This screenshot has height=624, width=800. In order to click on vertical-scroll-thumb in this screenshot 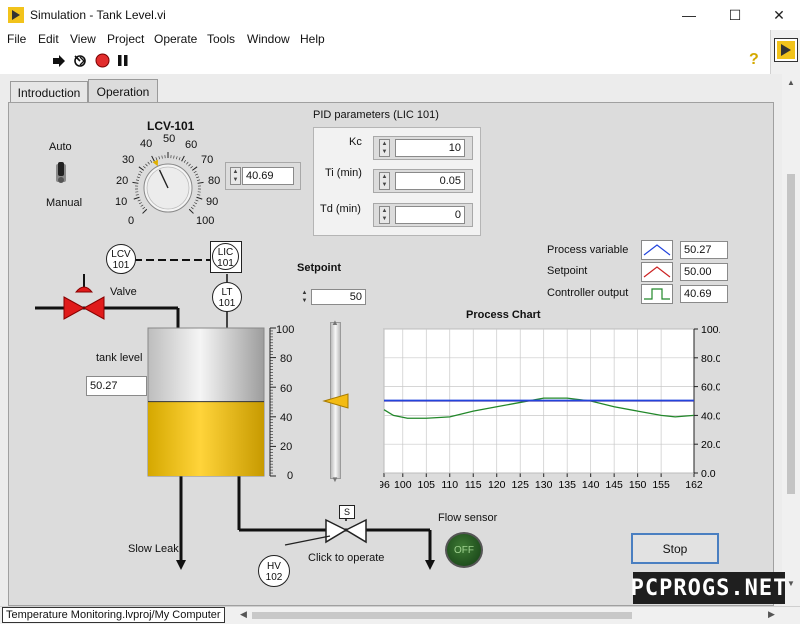, I will do `click(791, 334)`.